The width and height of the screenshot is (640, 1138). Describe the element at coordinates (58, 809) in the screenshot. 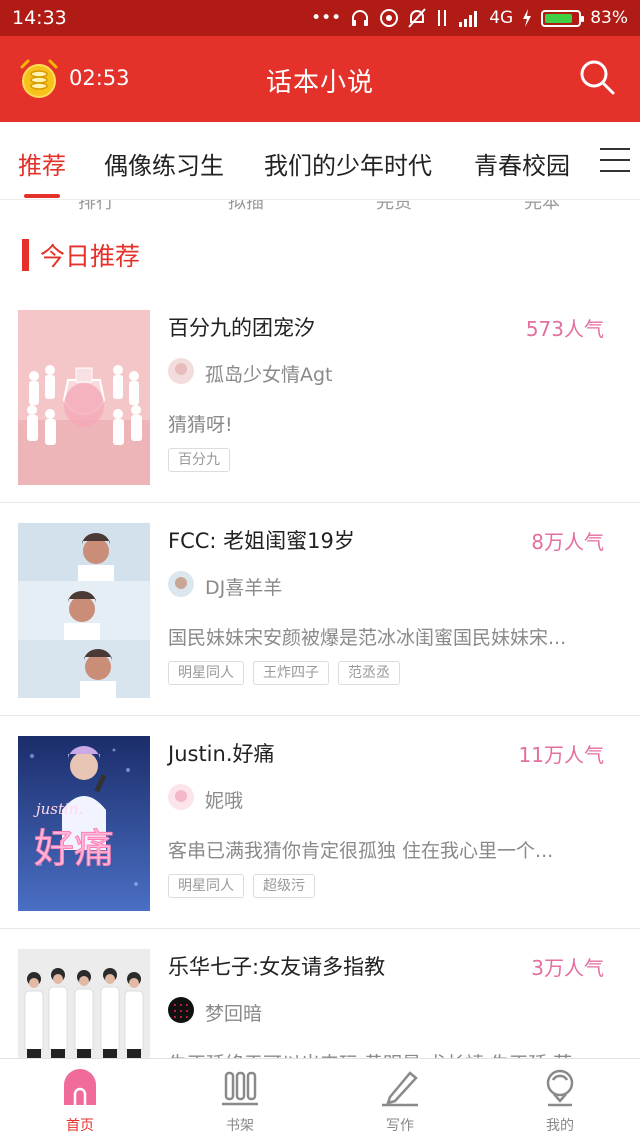

I see `cover-text-top: justin.` at that location.